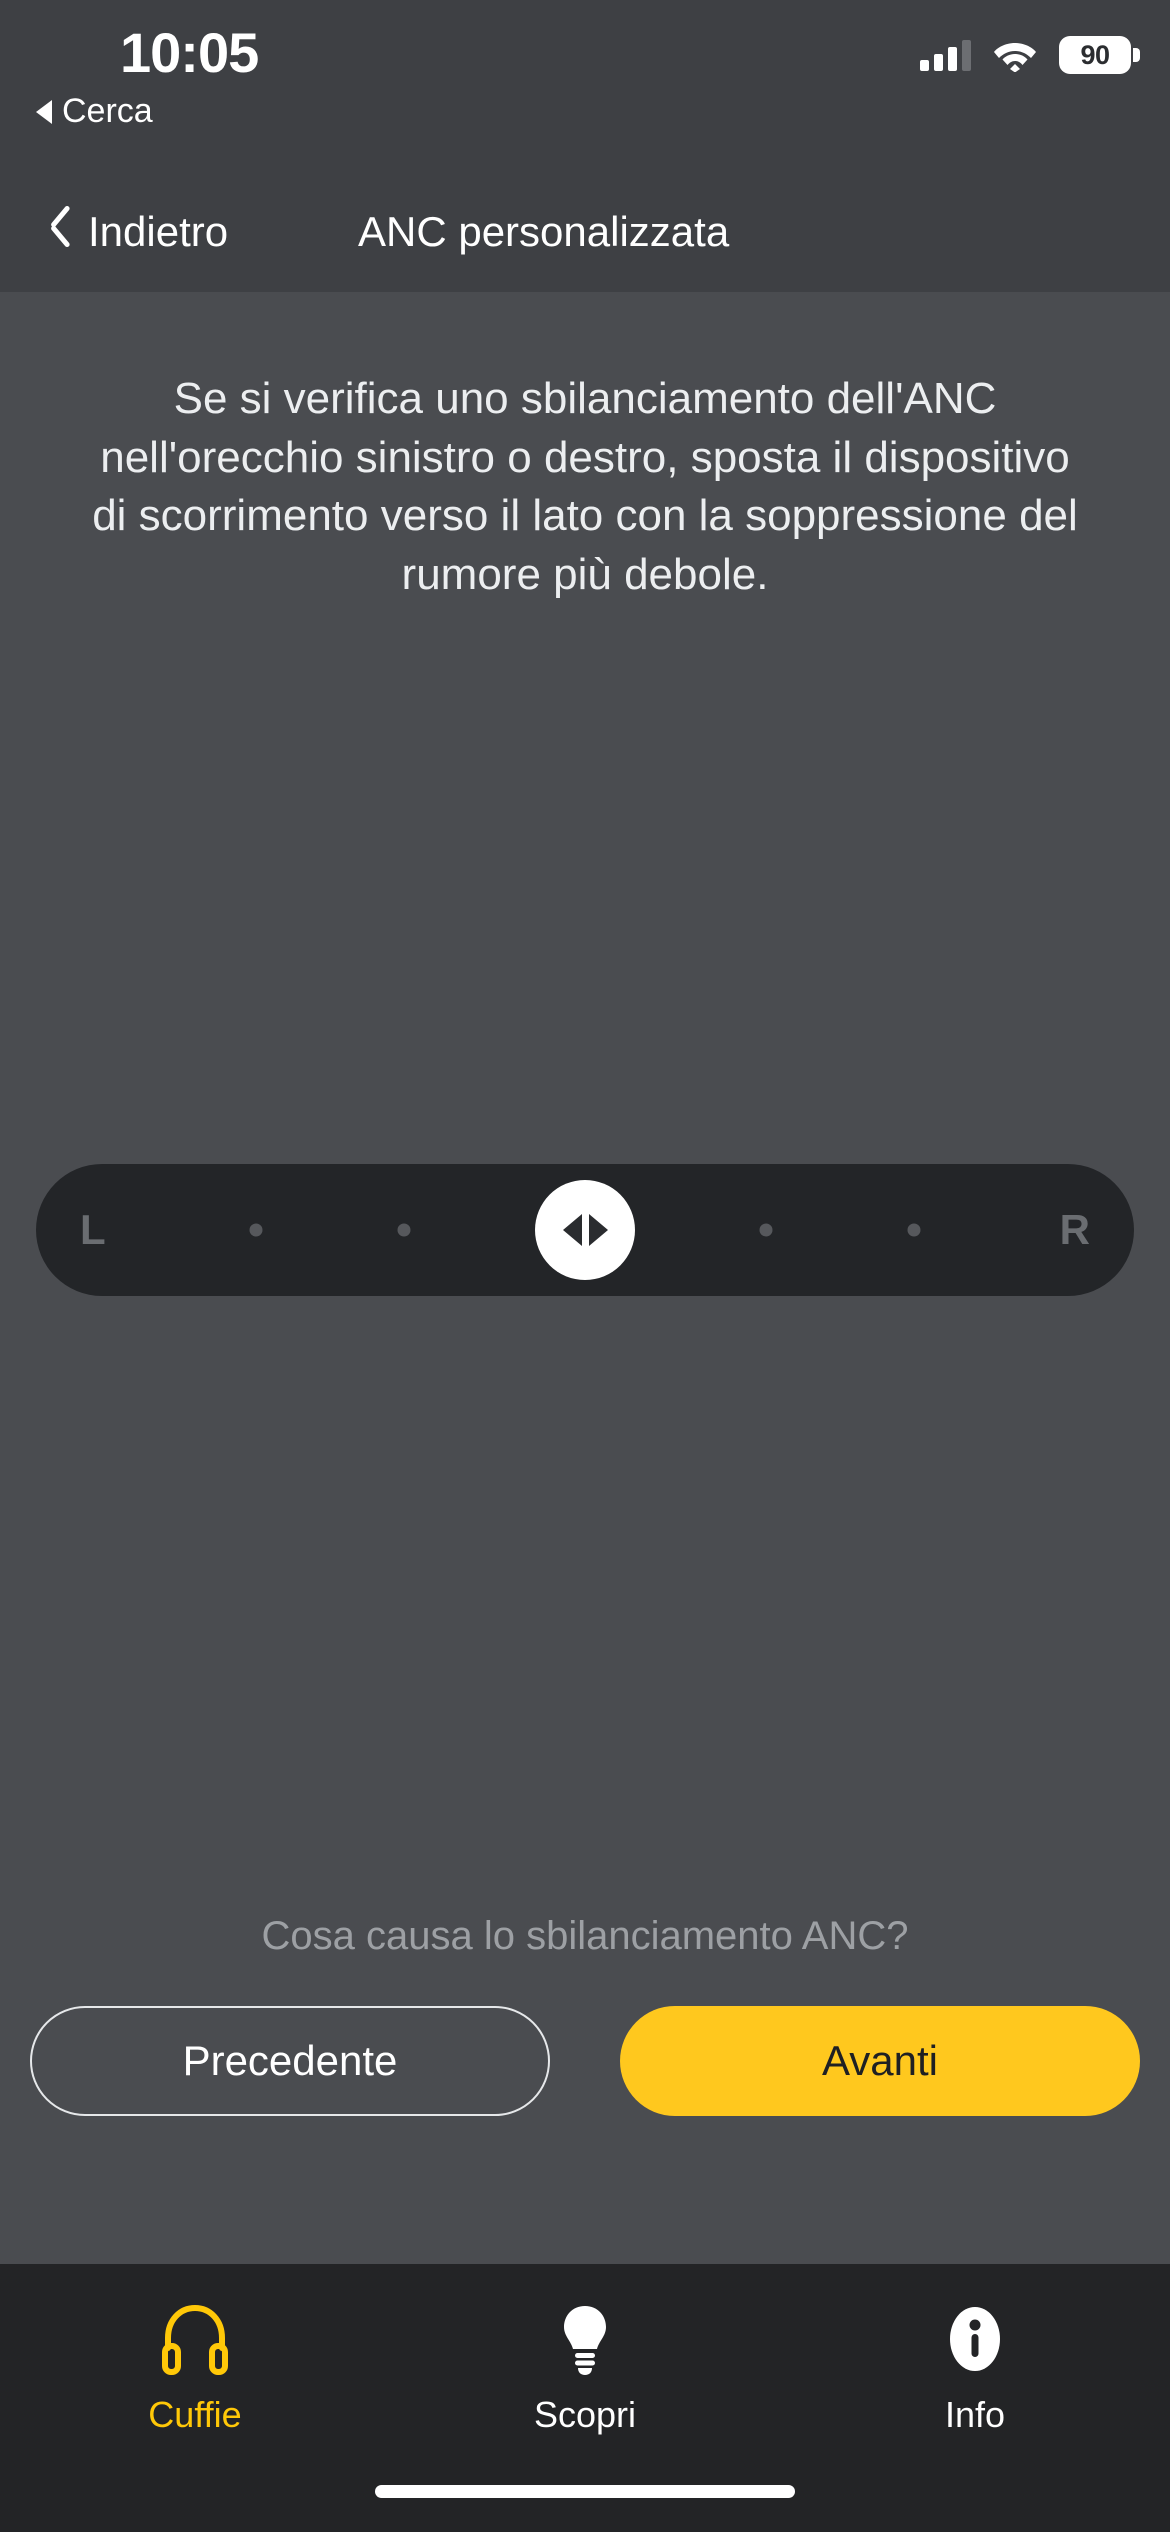 The height and width of the screenshot is (2532, 1170). What do you see at coordinates (107, 111) in the screenshot?
I see `return-app-label: Cerca` at bounding box center [107, 111].